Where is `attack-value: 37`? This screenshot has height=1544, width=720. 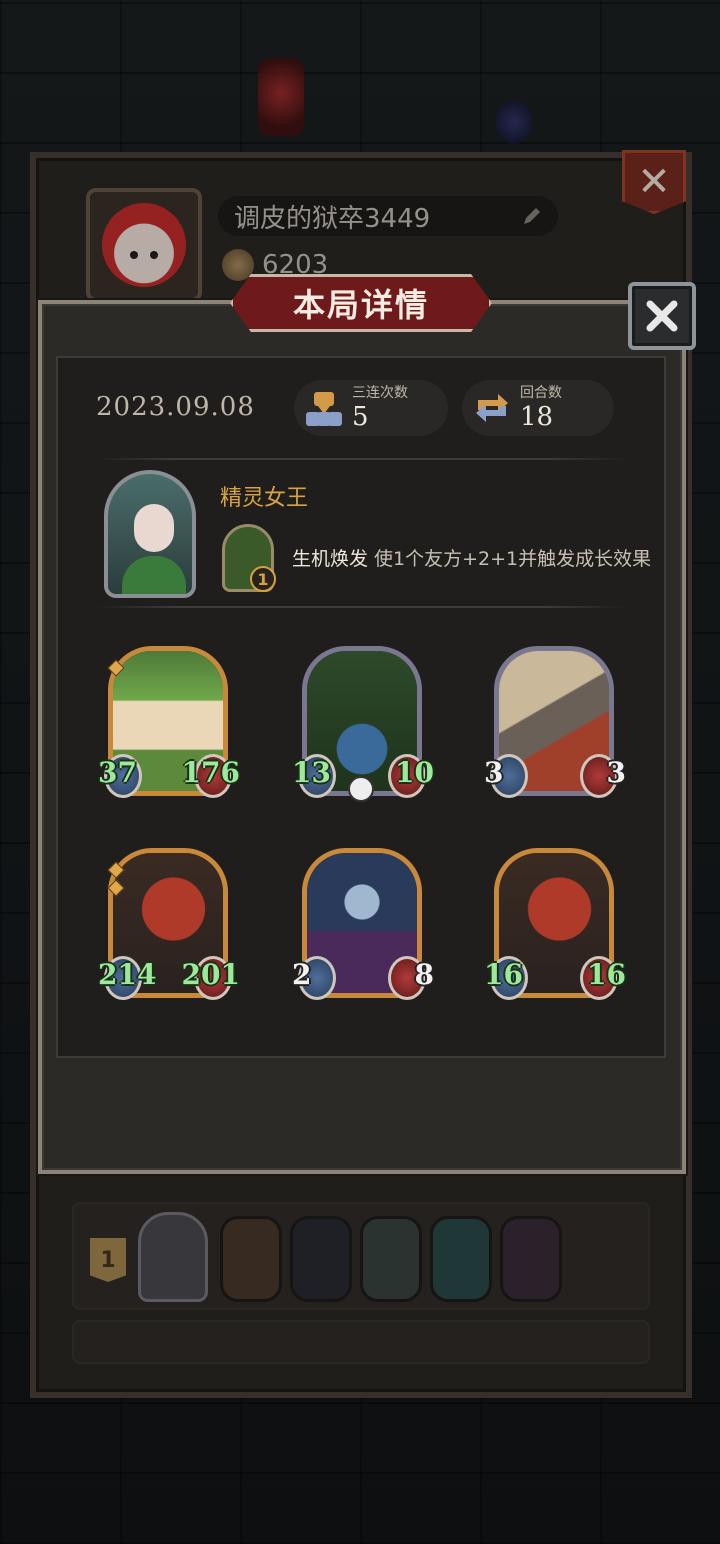
attack-value: 37 is located at coordinates (117, 772).